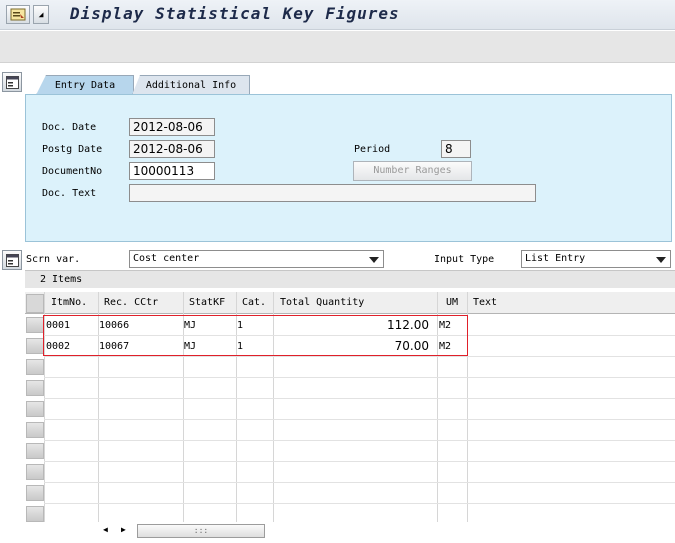  I want to click on scroll-left-icon: ◀, so click(105, 529).